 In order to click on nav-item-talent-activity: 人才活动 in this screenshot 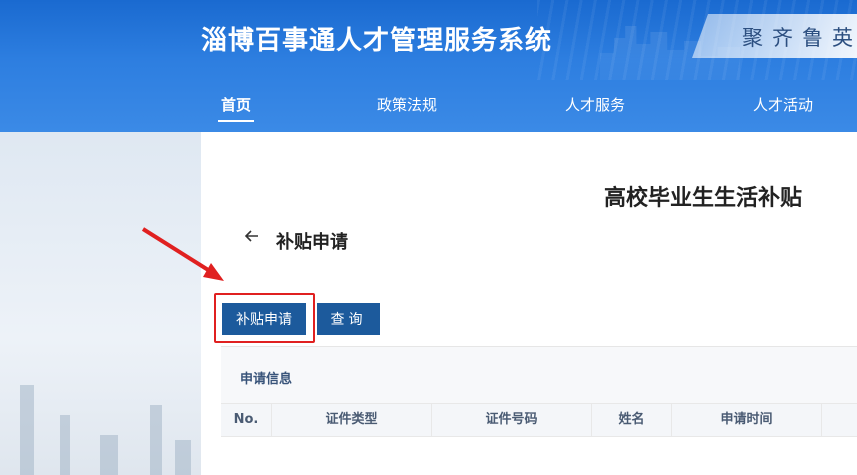, I will do `click(783, 104)`.